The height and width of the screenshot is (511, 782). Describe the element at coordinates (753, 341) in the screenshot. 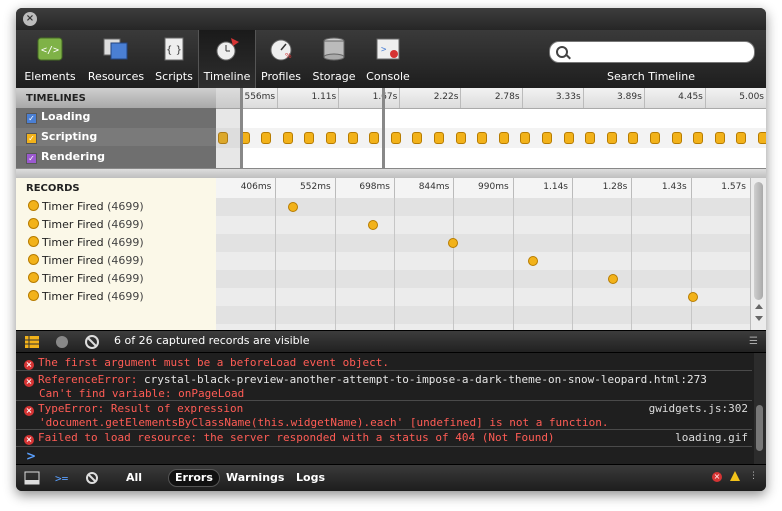

I see `resize-grip-icon: ☰` at that location.